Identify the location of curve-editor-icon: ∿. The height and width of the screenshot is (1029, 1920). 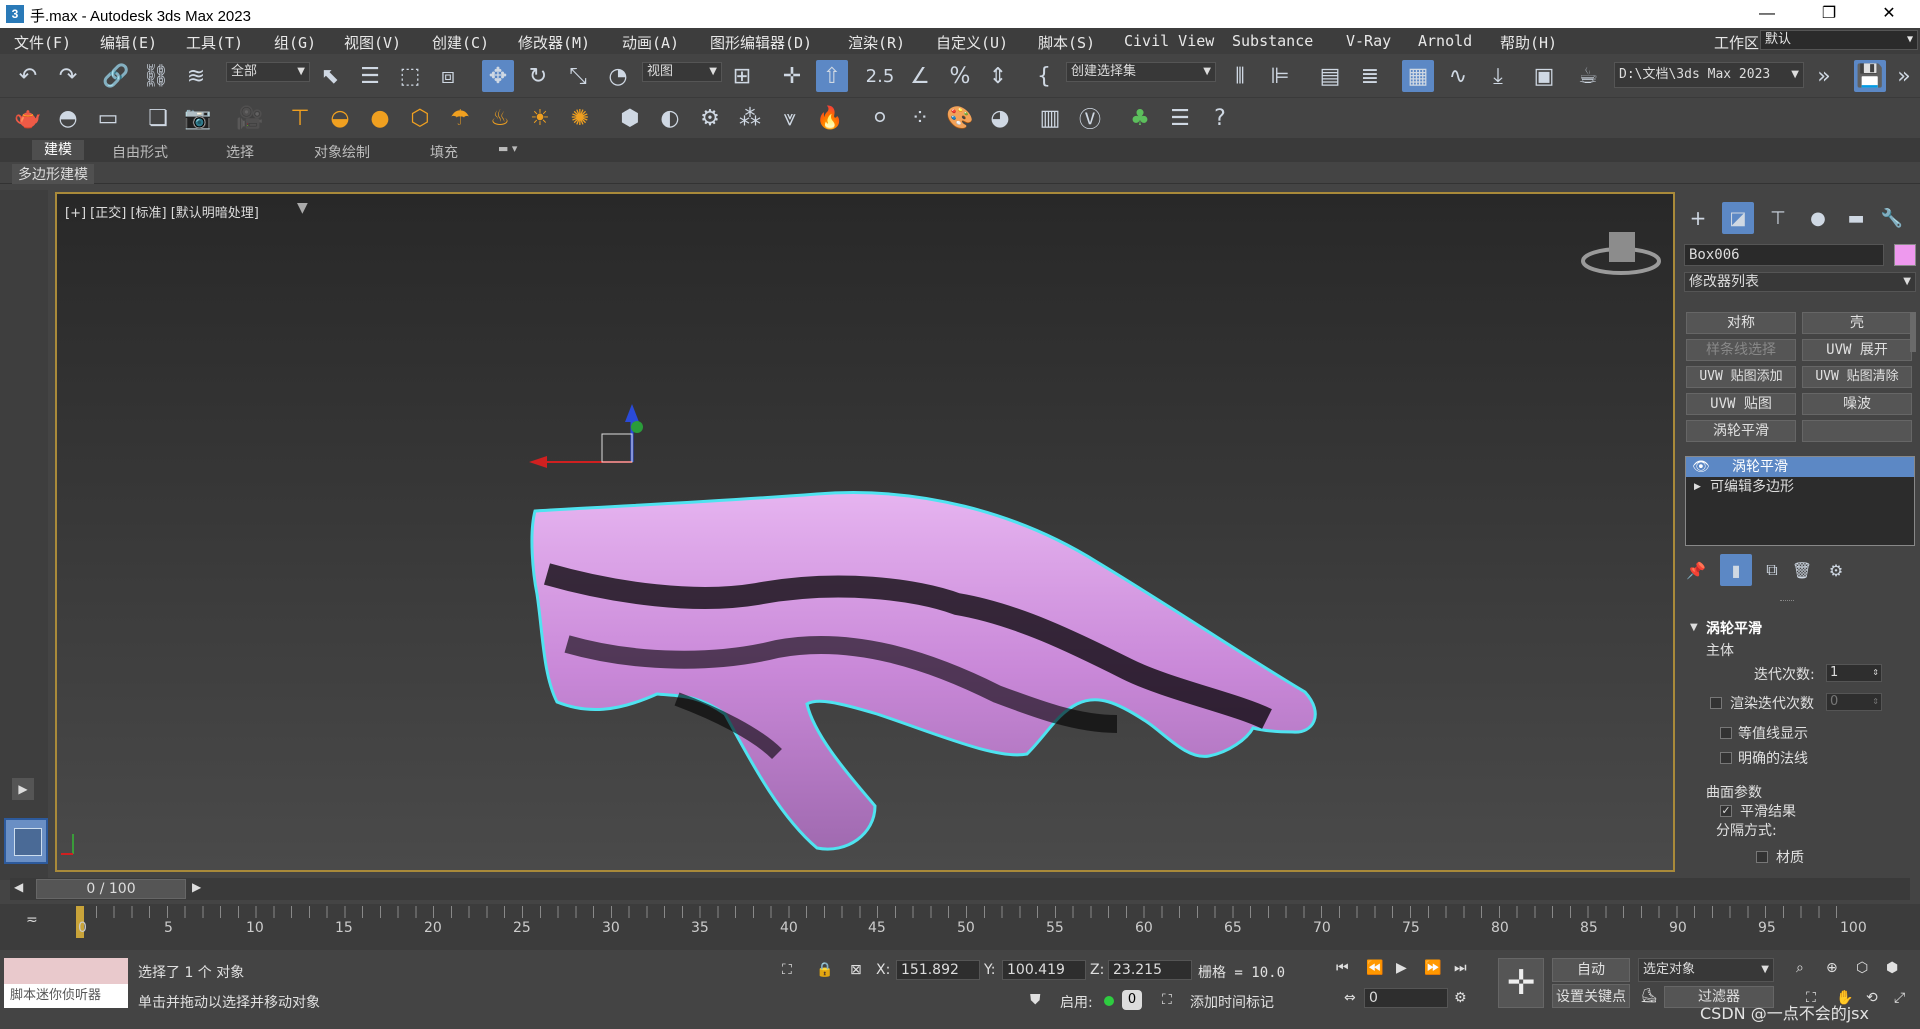
(1458, 76).